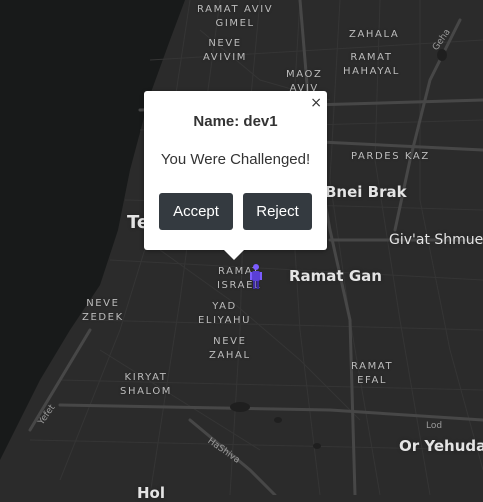  I want to click on city-label-ramat-gan: Ramat Gan, so click(335, 276).